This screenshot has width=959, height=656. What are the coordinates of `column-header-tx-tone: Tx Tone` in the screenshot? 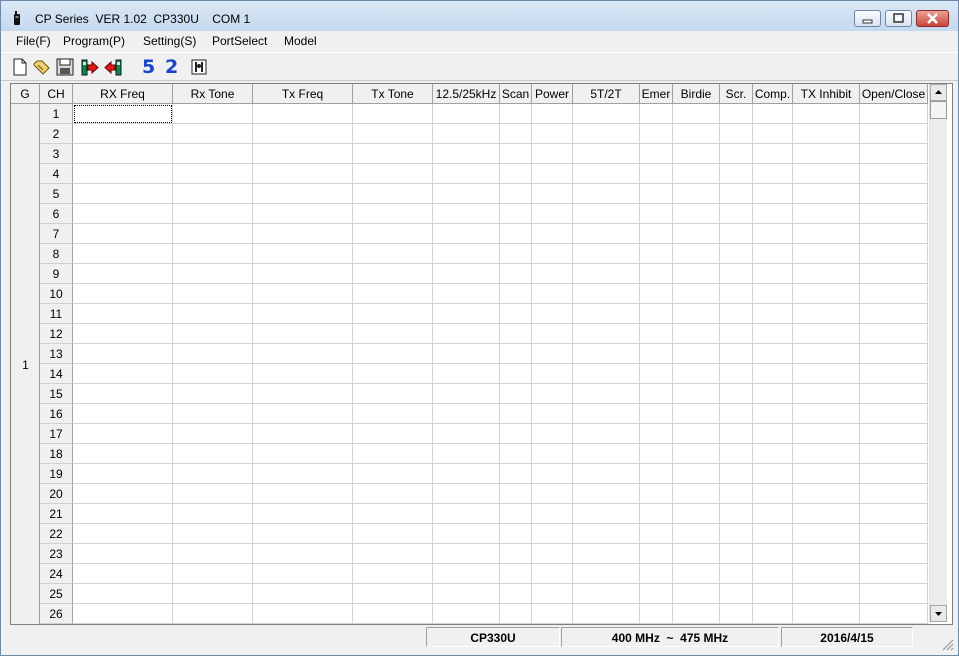 It's located at (393, 94).